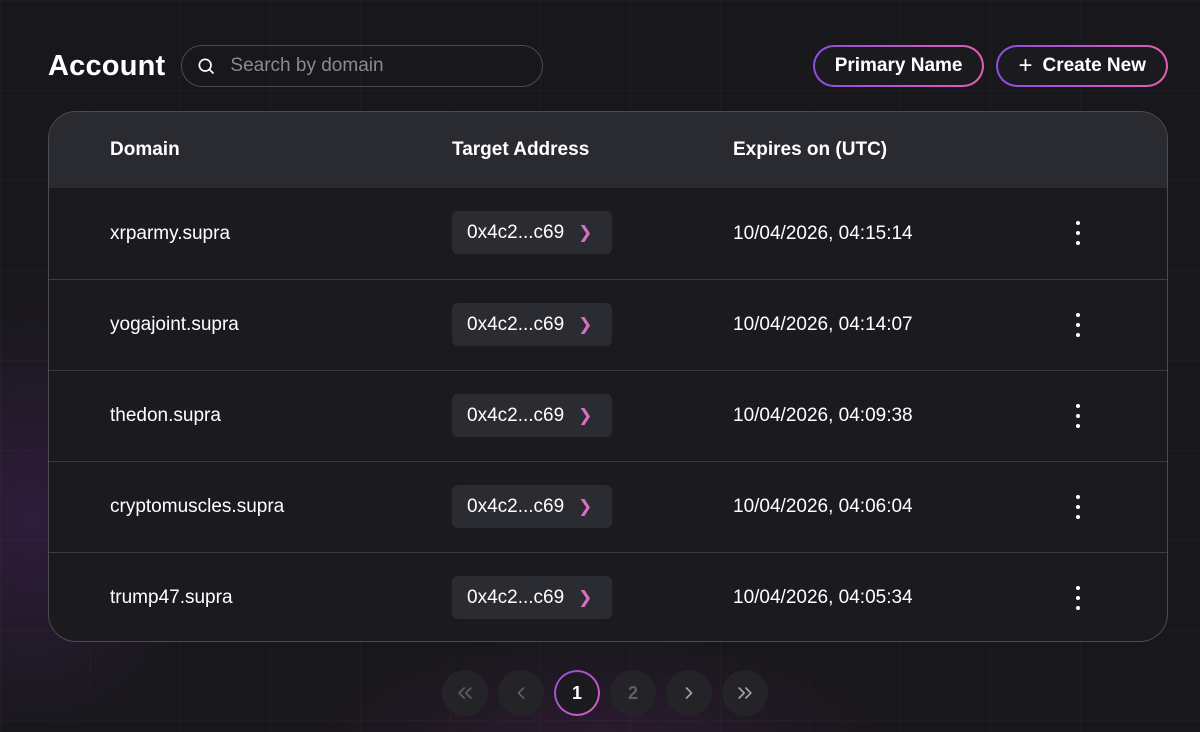 Image resolution: width=1200 pixels, height=732 pixels. What do you see at coordinates (823, 597) in the screenshot?
I see `expires-cell: 10/04/2026, 04:05:34` at bounding box center [823, 597].